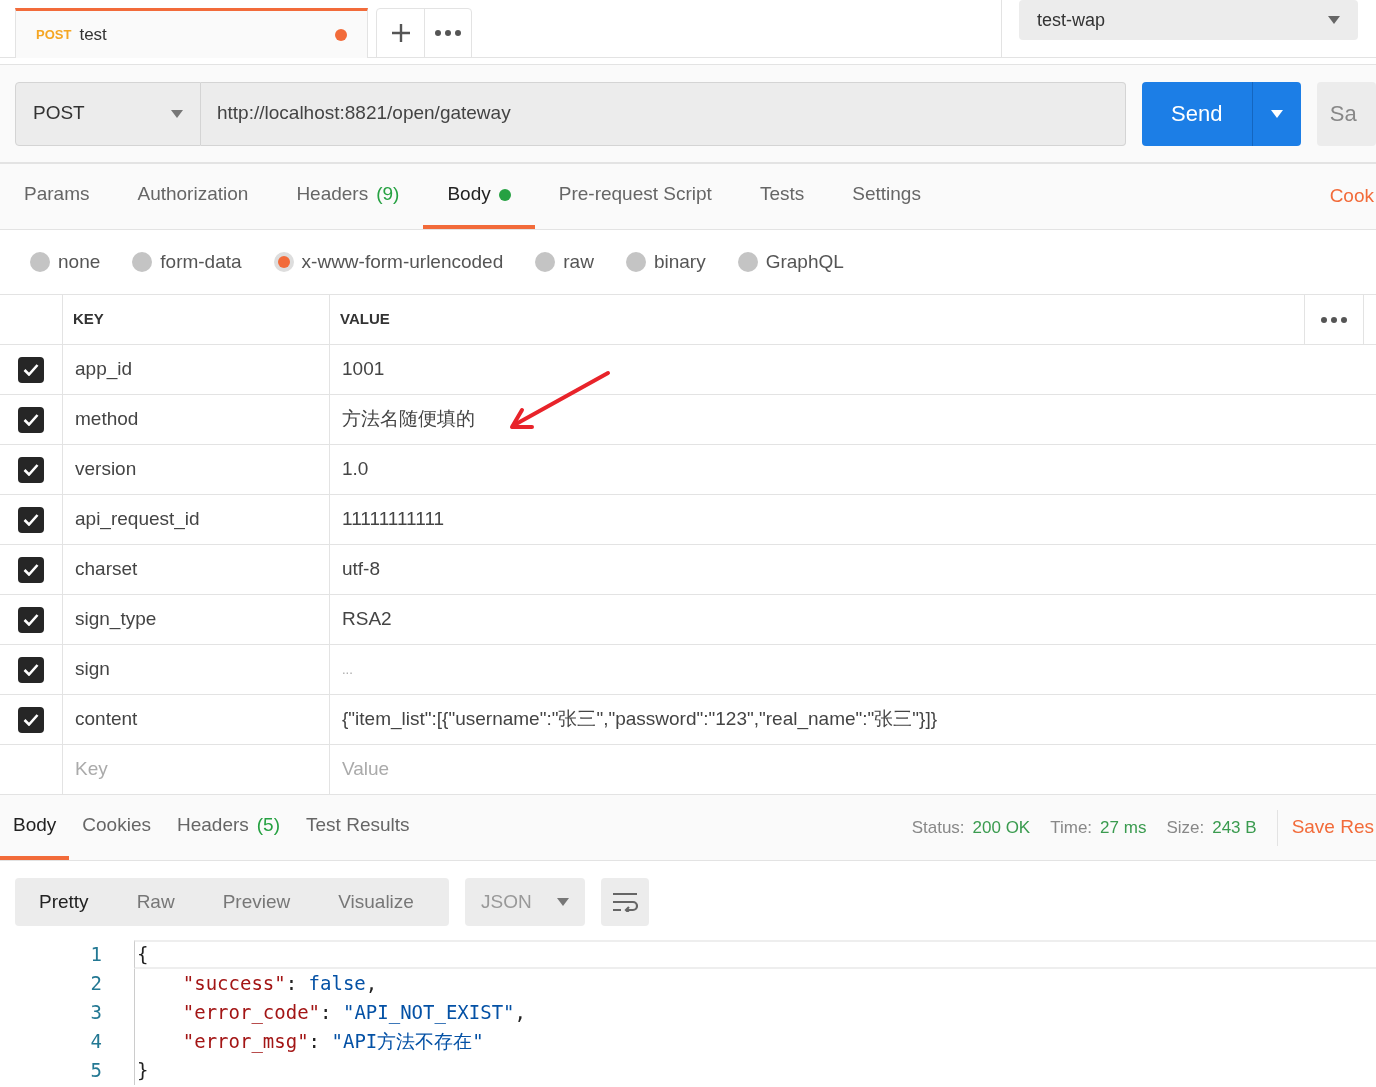 The image size is (1376, 1087). What do you see at coordinates (187, 262) in the screenshot?
I see `body-type-radio: form-data` at bounding box center [187, 262].